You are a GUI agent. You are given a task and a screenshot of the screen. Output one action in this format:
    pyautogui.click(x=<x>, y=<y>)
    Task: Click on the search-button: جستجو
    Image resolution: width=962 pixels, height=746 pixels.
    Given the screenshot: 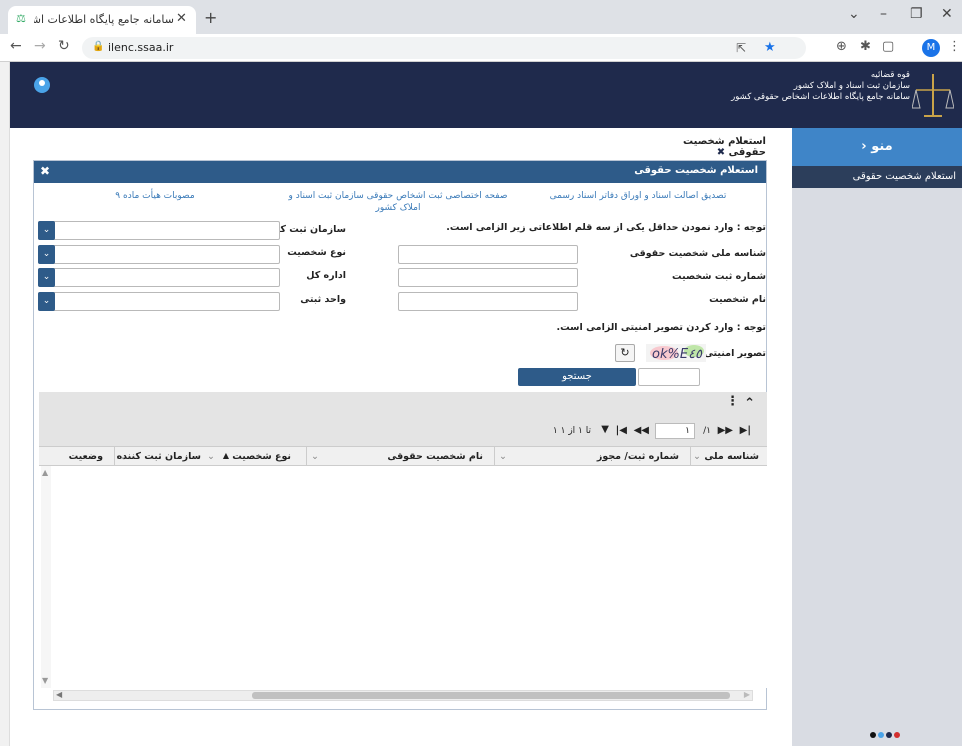 What is the action you would take?
    pyautogui.click(x=577, y=377)
    